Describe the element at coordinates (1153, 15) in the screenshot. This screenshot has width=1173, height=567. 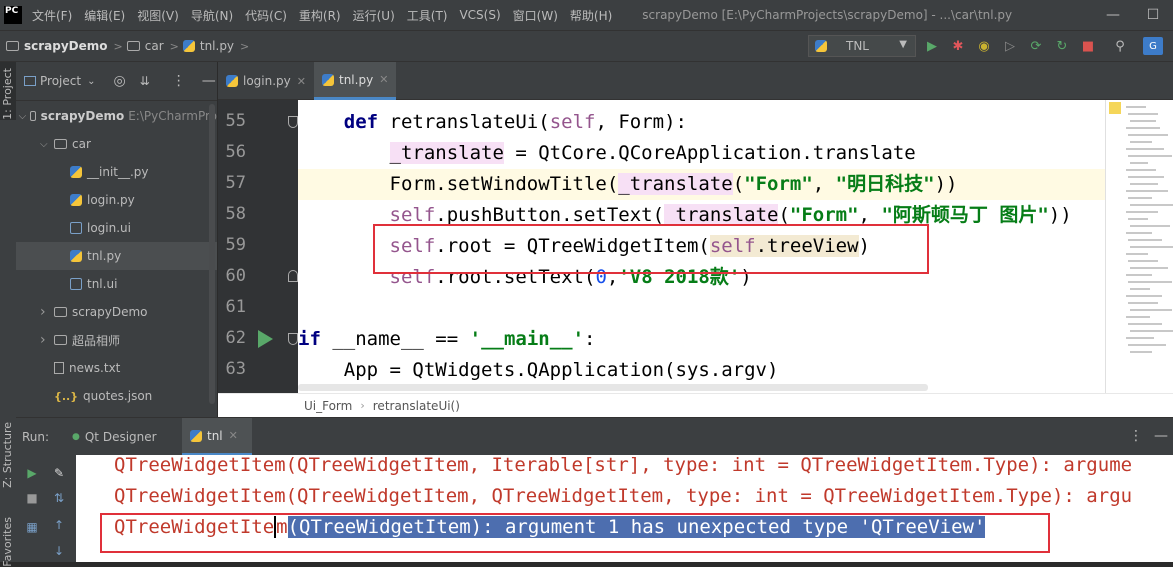
I see `maximize-icon: ☐` at that location.